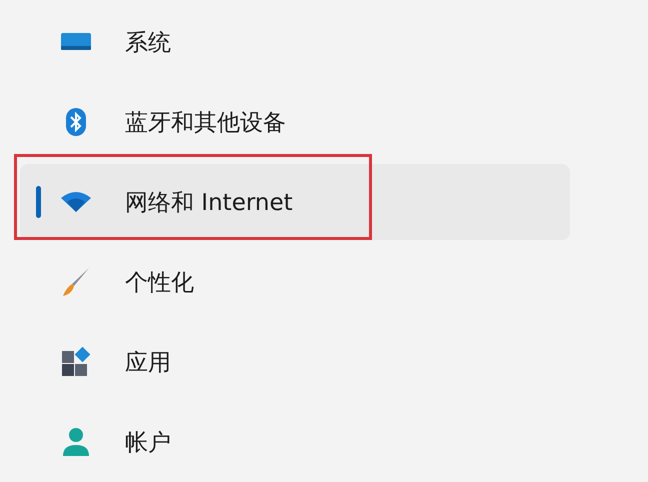 This screenshot has height=482, width=648. Describe the element at coordinates (295, 202) in the screenshot. I see `nav-item: 网络和 Internet` at that location.